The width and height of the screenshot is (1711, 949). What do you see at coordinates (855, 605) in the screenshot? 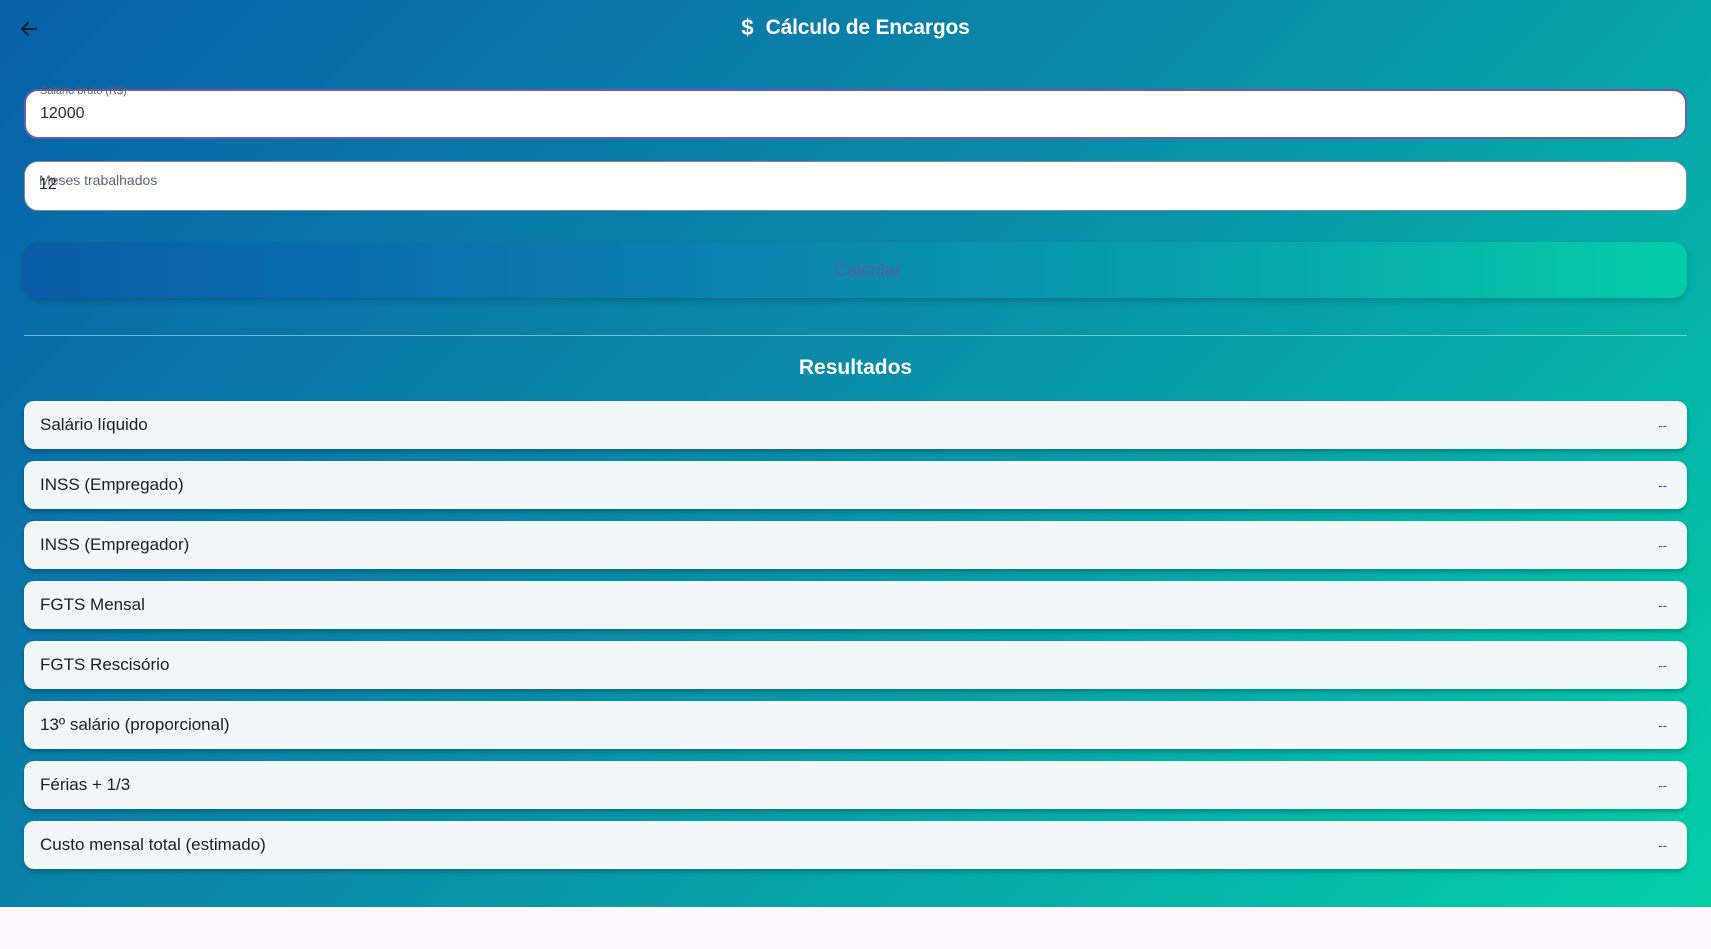
I see `result-row-fgts-mensal: FGTS Mensal --` at bounding box center [855, 605].